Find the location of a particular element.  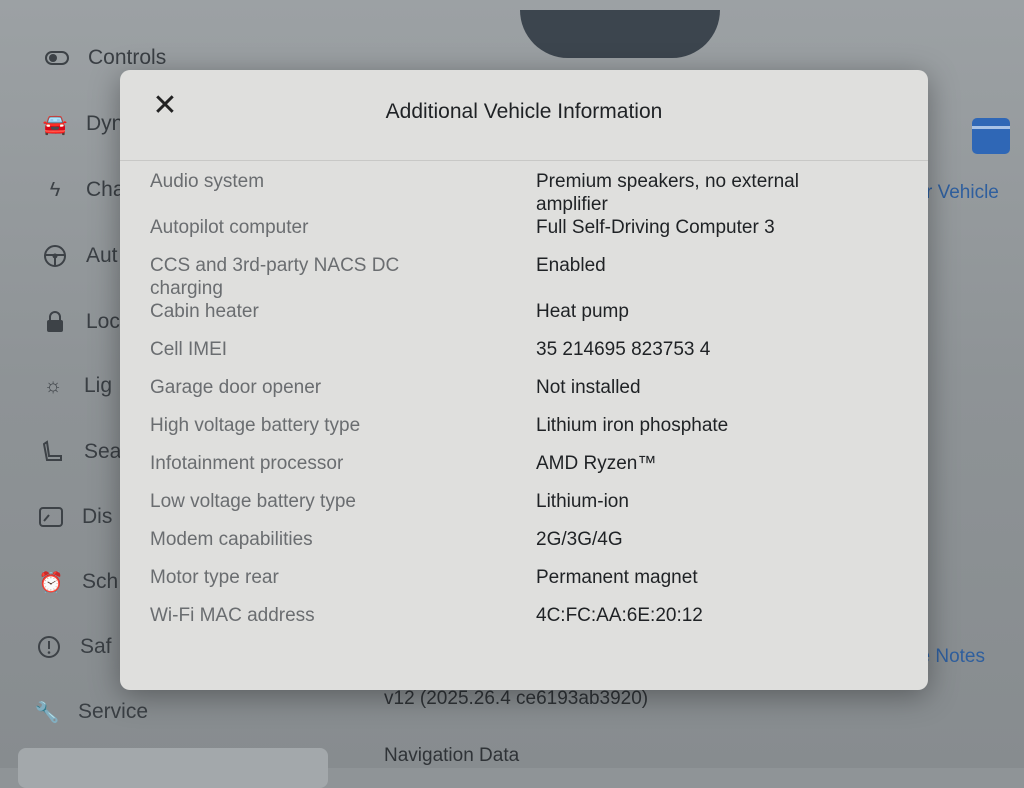

info-row: Modem capabilities 2G/3G/4G is located at coordinates (530, 547).